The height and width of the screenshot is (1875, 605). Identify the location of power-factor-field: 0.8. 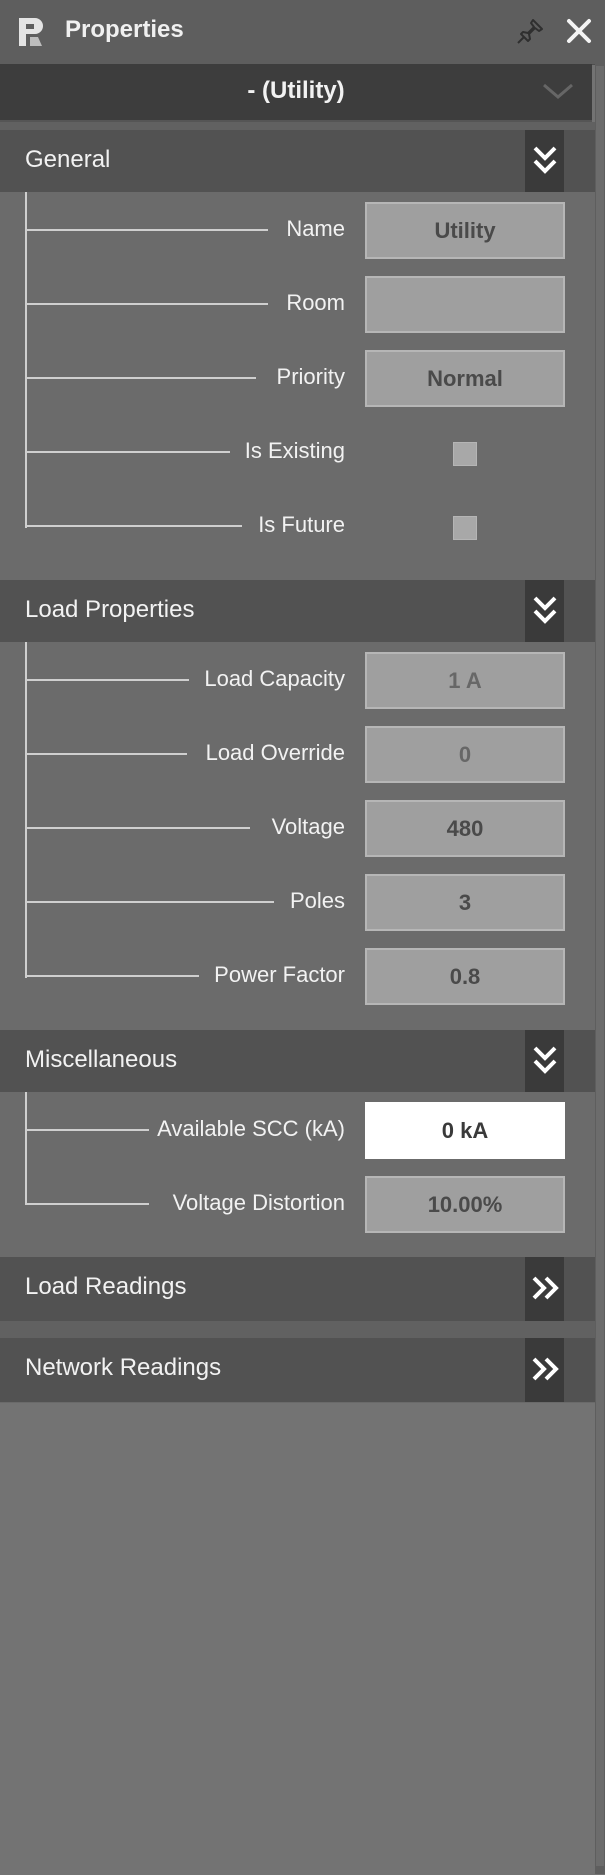
(465, 976).